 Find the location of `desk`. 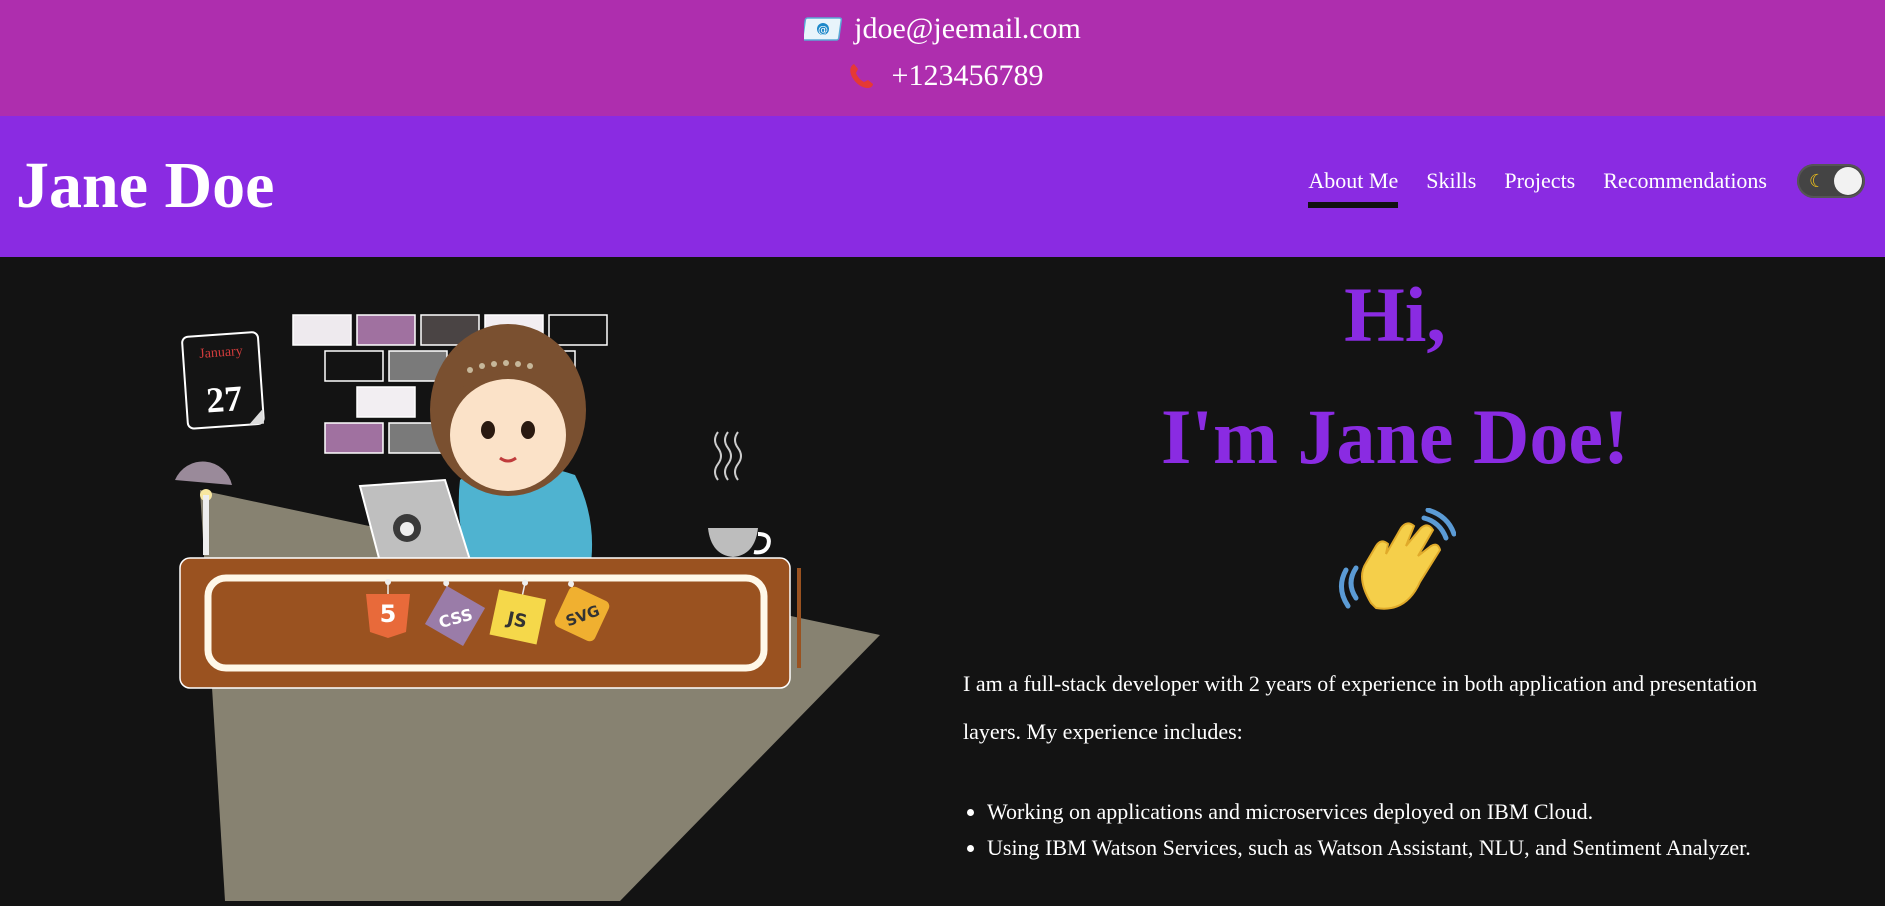

desk is located at coordinates (490, 623).